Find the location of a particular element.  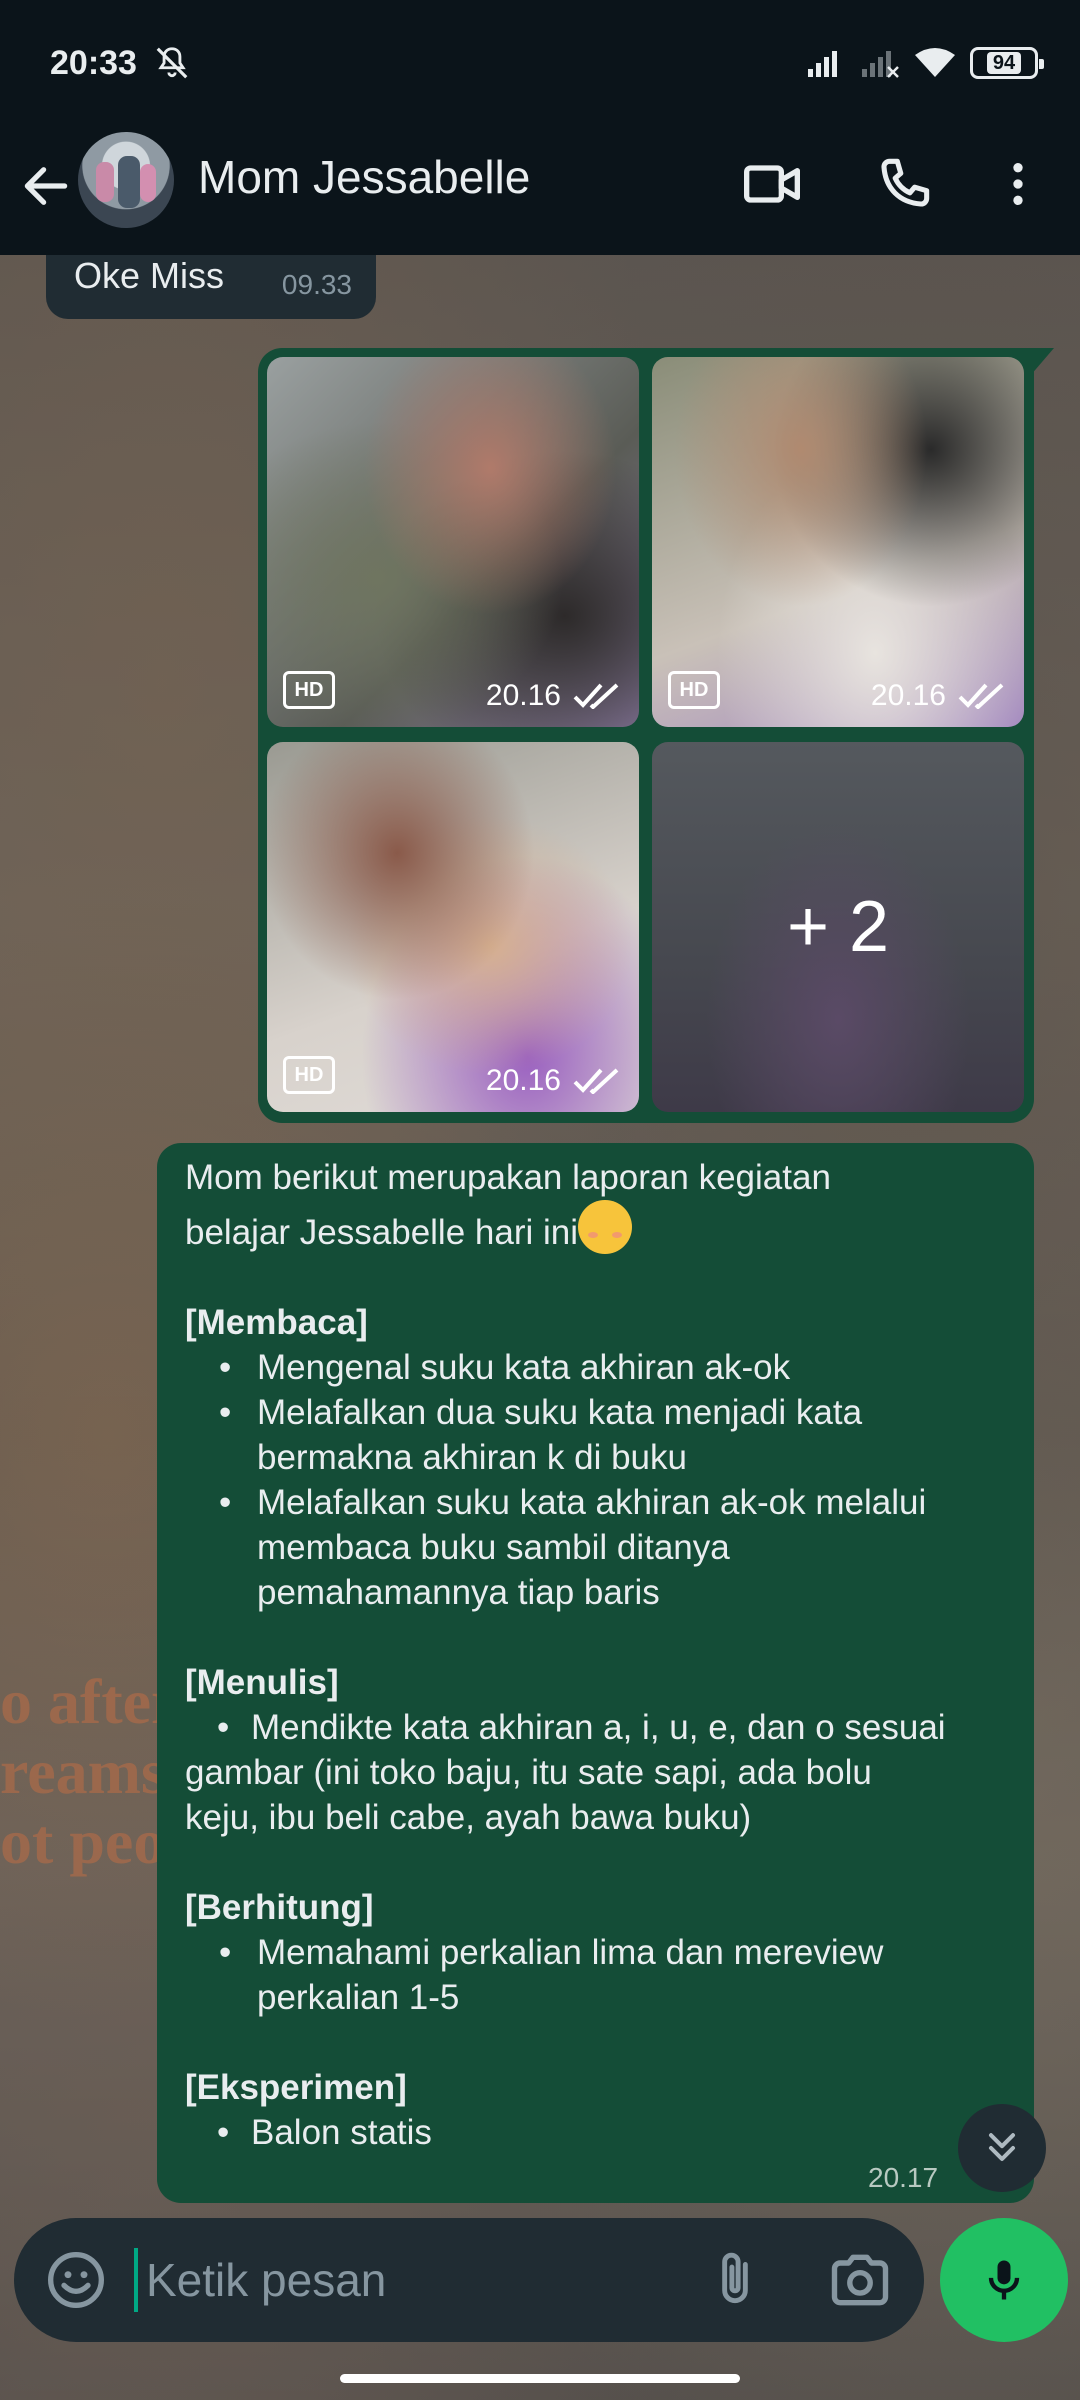

voice-message-button is located at coordinates (1004, 2280).